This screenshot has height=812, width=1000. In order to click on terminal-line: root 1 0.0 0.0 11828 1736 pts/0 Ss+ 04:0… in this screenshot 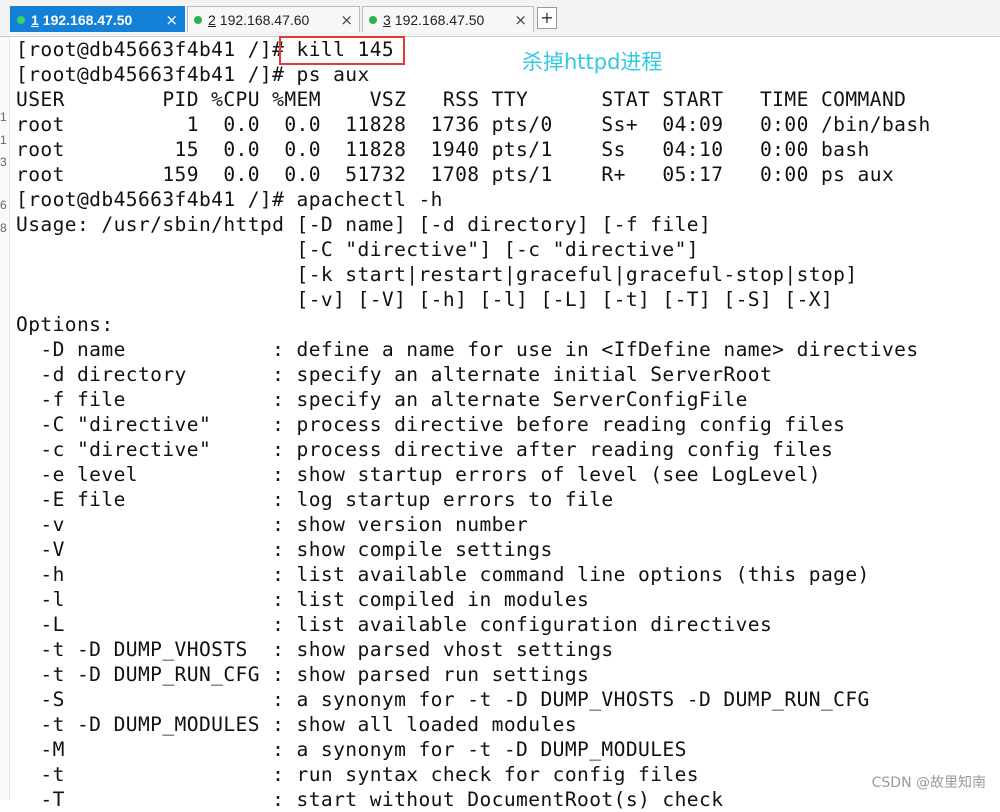, I will do `click(473, 124)`.